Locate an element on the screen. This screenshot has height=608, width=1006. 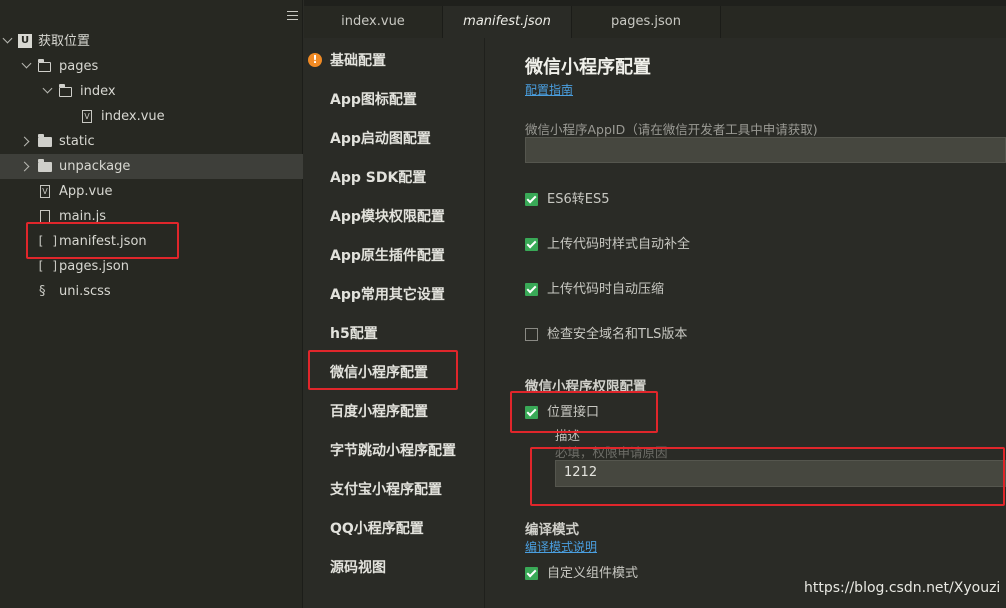
appid-input is located at coordinates (765, 150).